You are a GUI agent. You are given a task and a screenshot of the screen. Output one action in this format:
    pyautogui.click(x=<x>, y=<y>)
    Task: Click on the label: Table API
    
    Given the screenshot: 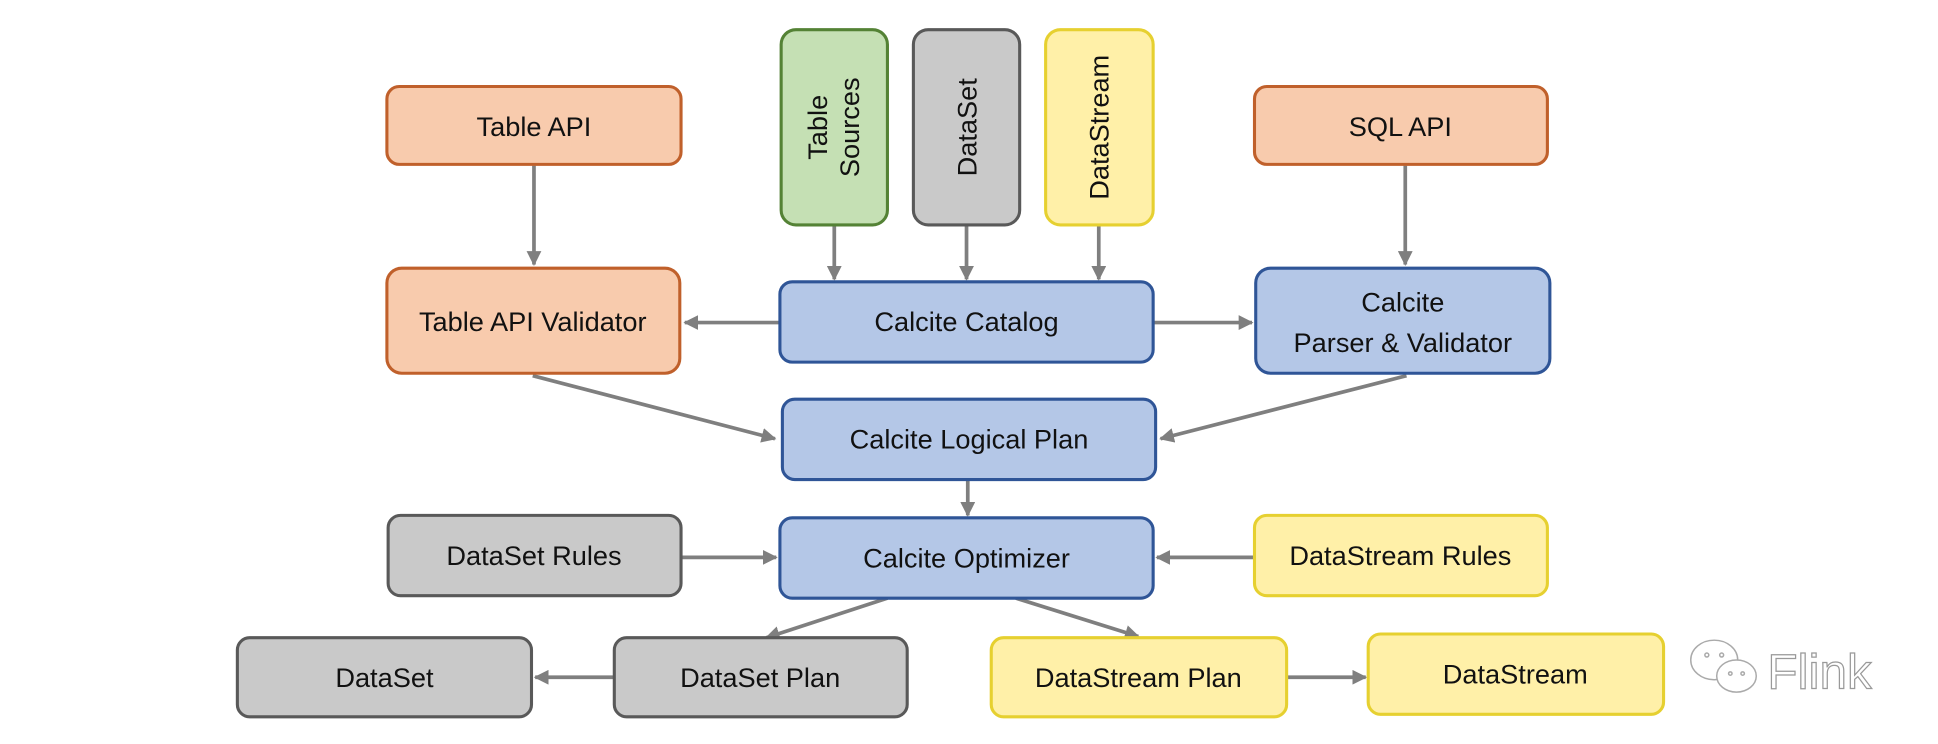 What is the action you would take?
    pyautogui.click(x=534, y=126)
    